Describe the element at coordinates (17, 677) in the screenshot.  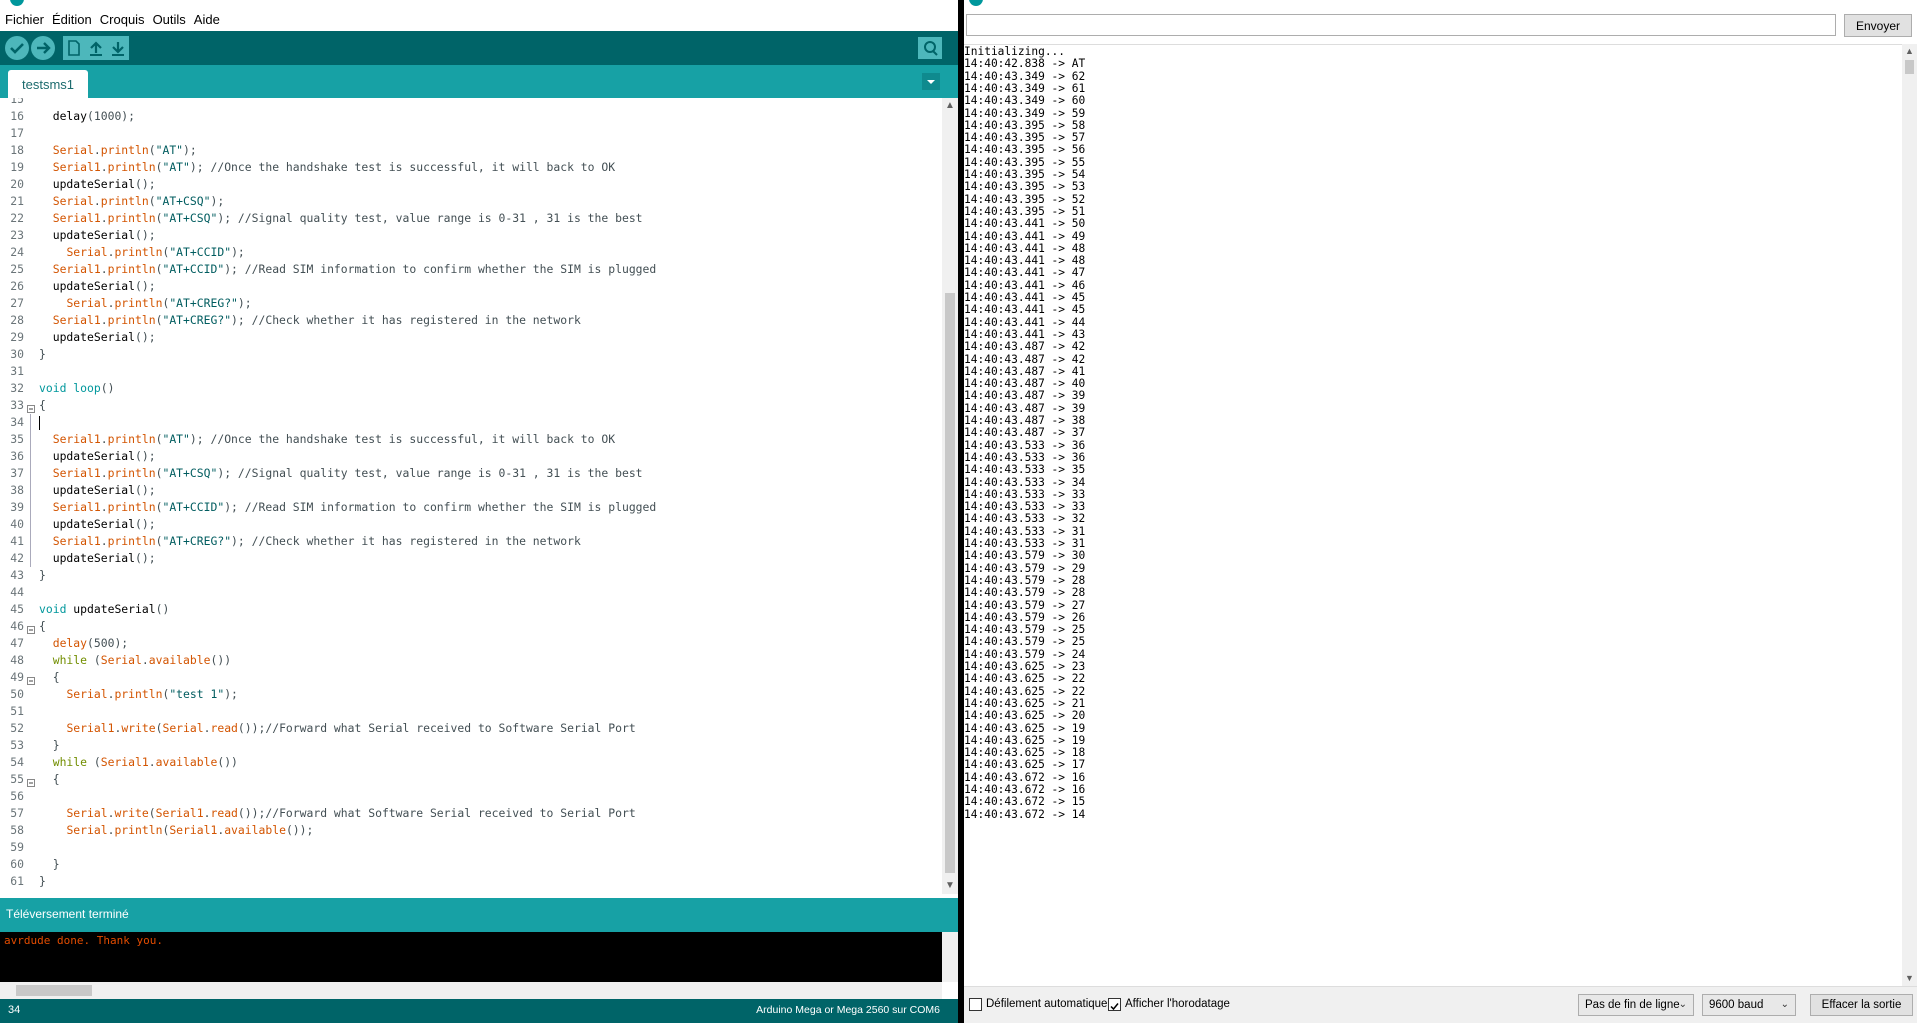
I see `line-number: 49` at that location.